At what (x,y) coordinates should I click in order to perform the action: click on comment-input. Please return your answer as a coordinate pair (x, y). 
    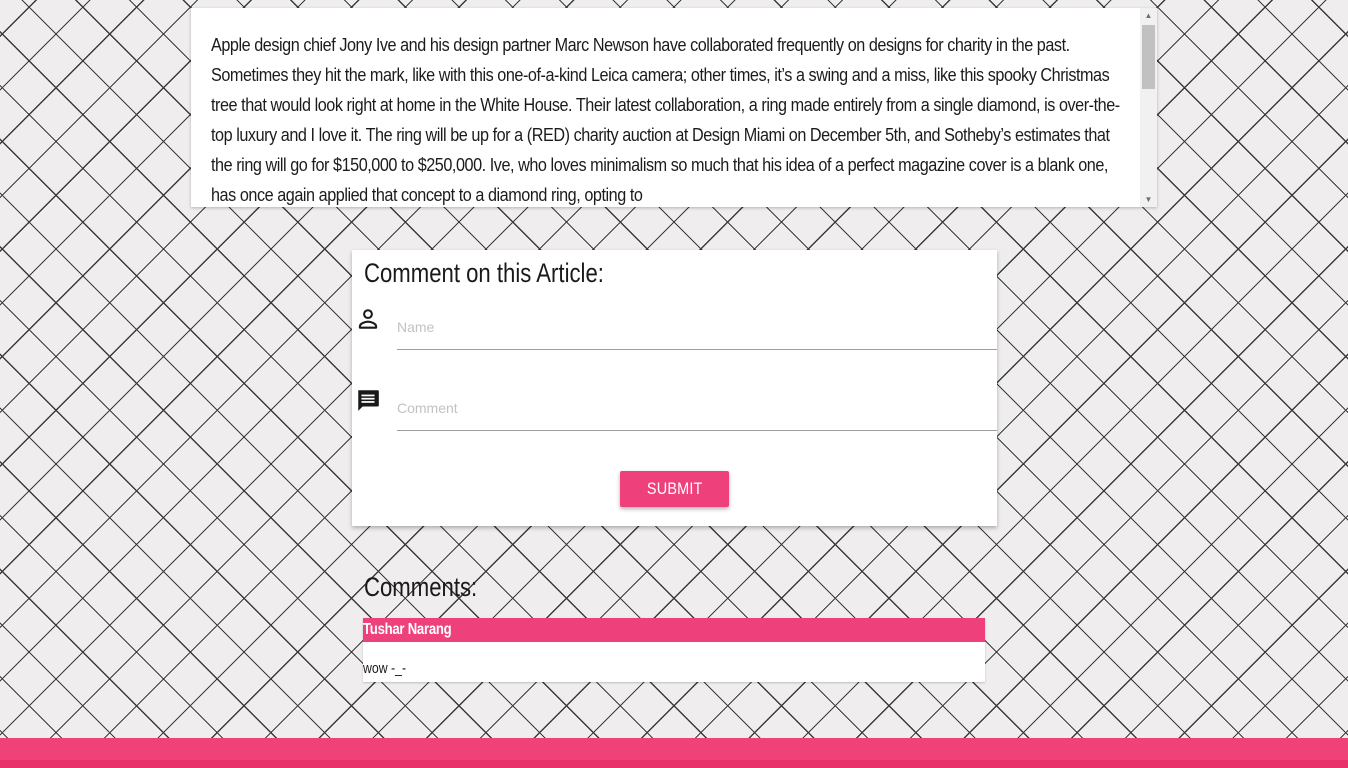
    Looking at the image, I should click on (692, 408).